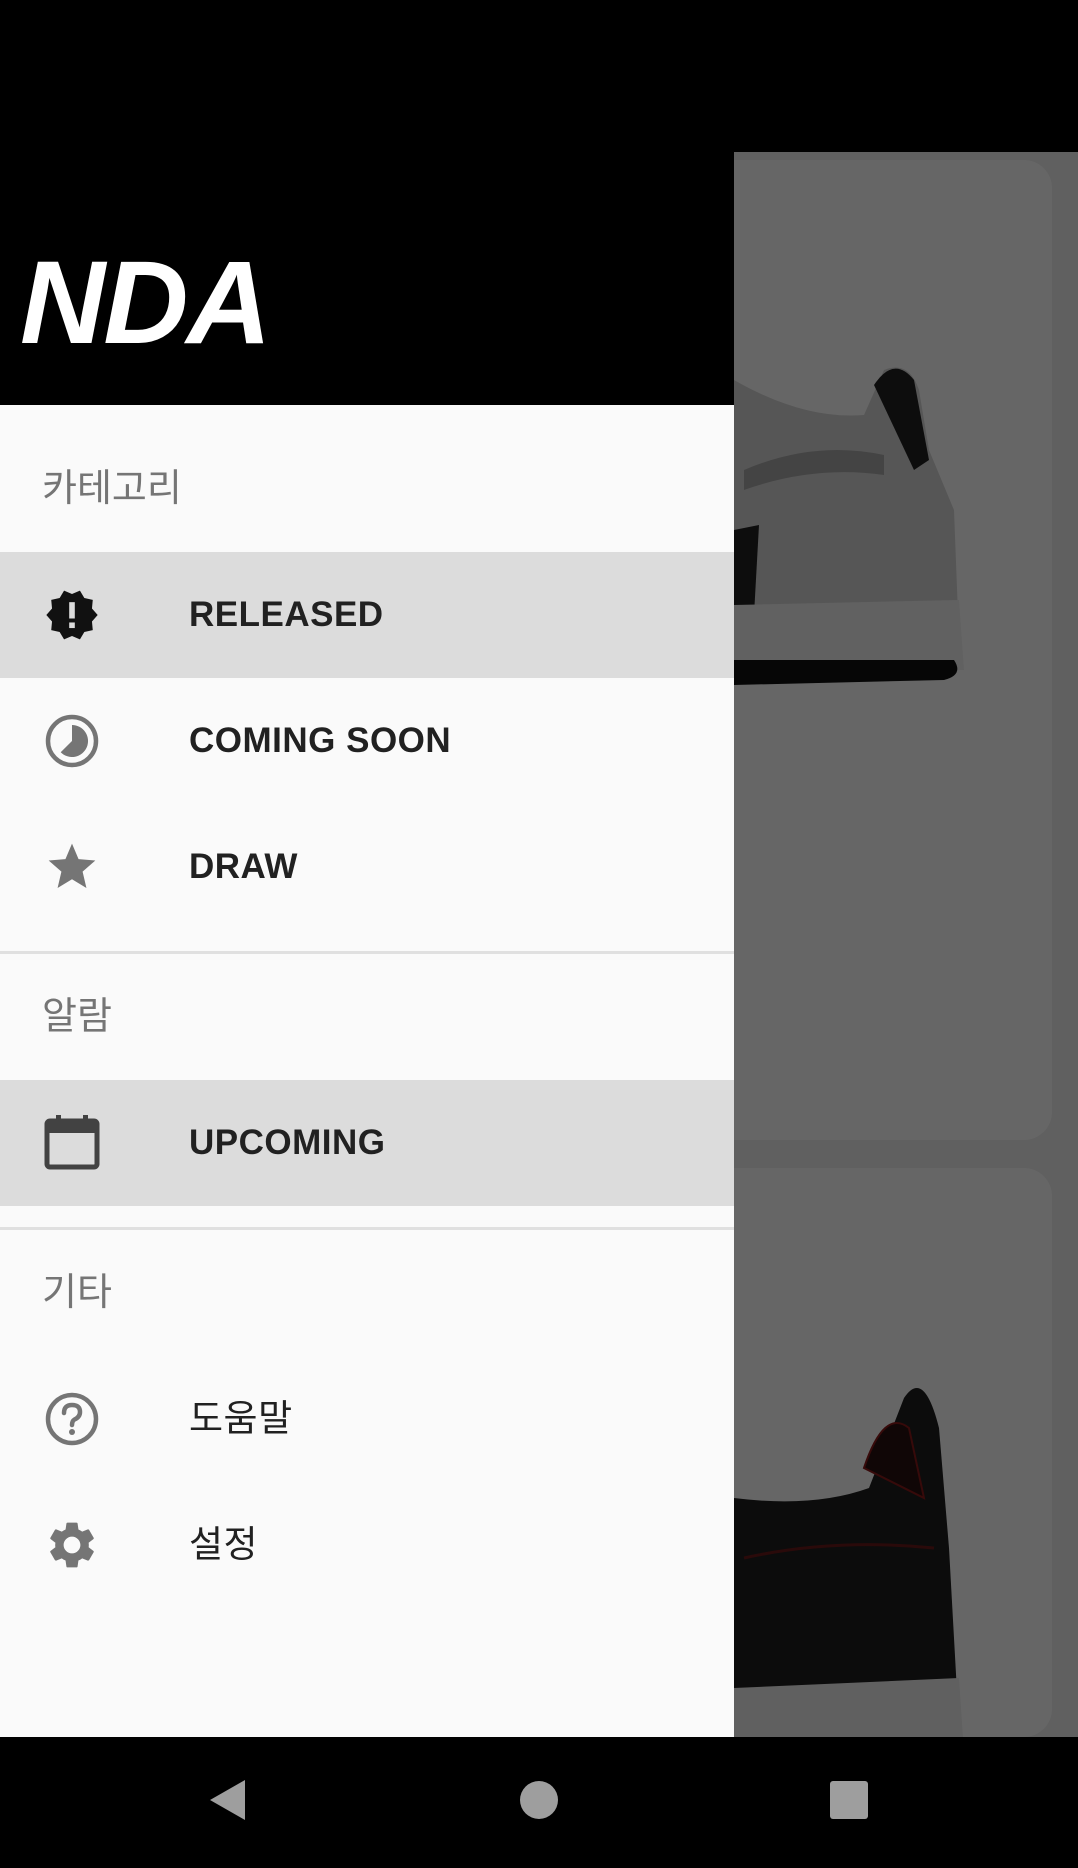  What do you see at coordinates (320, 740) in the screenshot?
I see `drawer-item-label: COMING SOON` at bounding box center [320, 740].